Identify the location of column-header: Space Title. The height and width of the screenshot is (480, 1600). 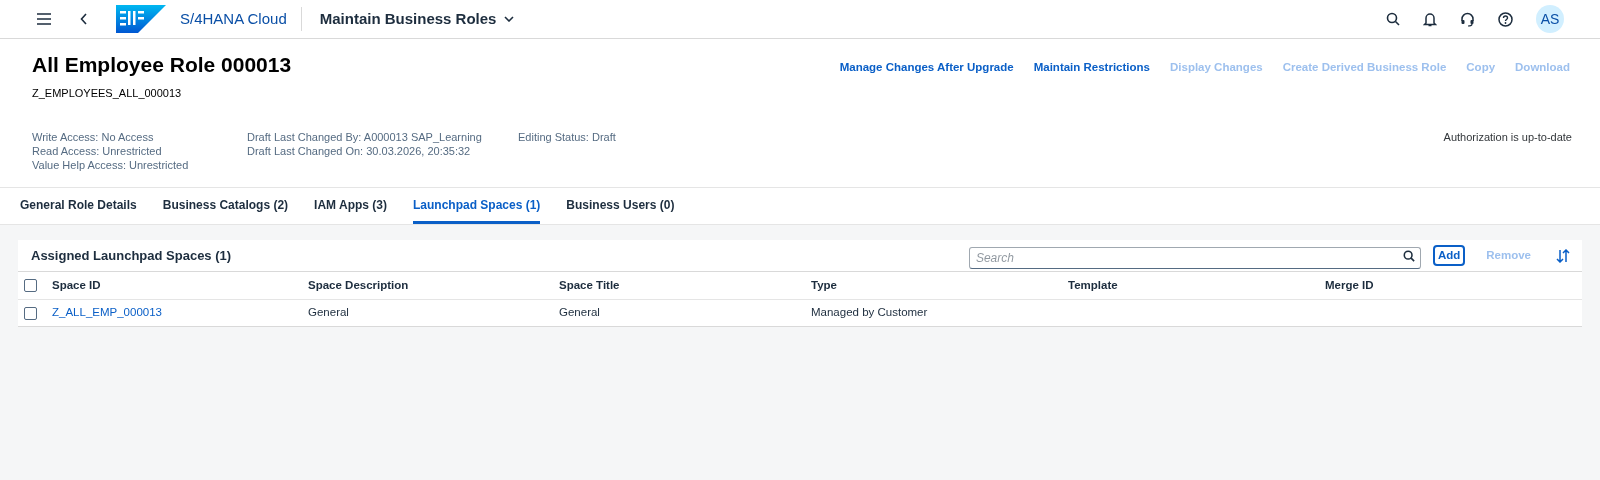
(590, 285).